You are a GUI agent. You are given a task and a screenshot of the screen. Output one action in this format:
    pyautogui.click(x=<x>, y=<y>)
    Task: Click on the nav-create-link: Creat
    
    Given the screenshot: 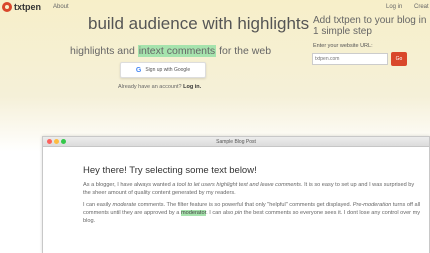 What is the action you would take?
    pyautogui.click(x=421, y=7)
    